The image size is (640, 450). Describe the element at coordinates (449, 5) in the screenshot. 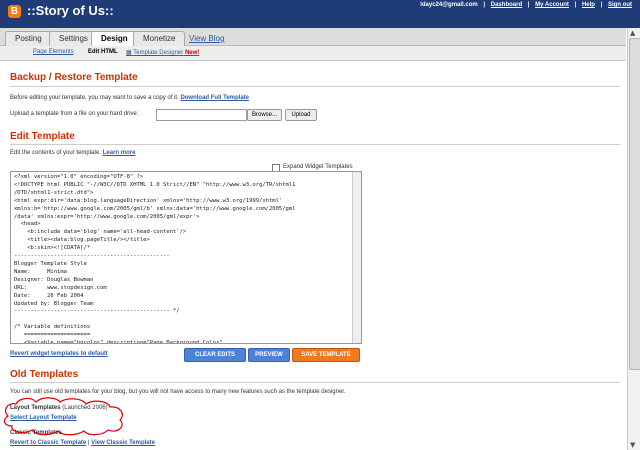

I see `user-email: ldayc24@gmail.com` at that location.